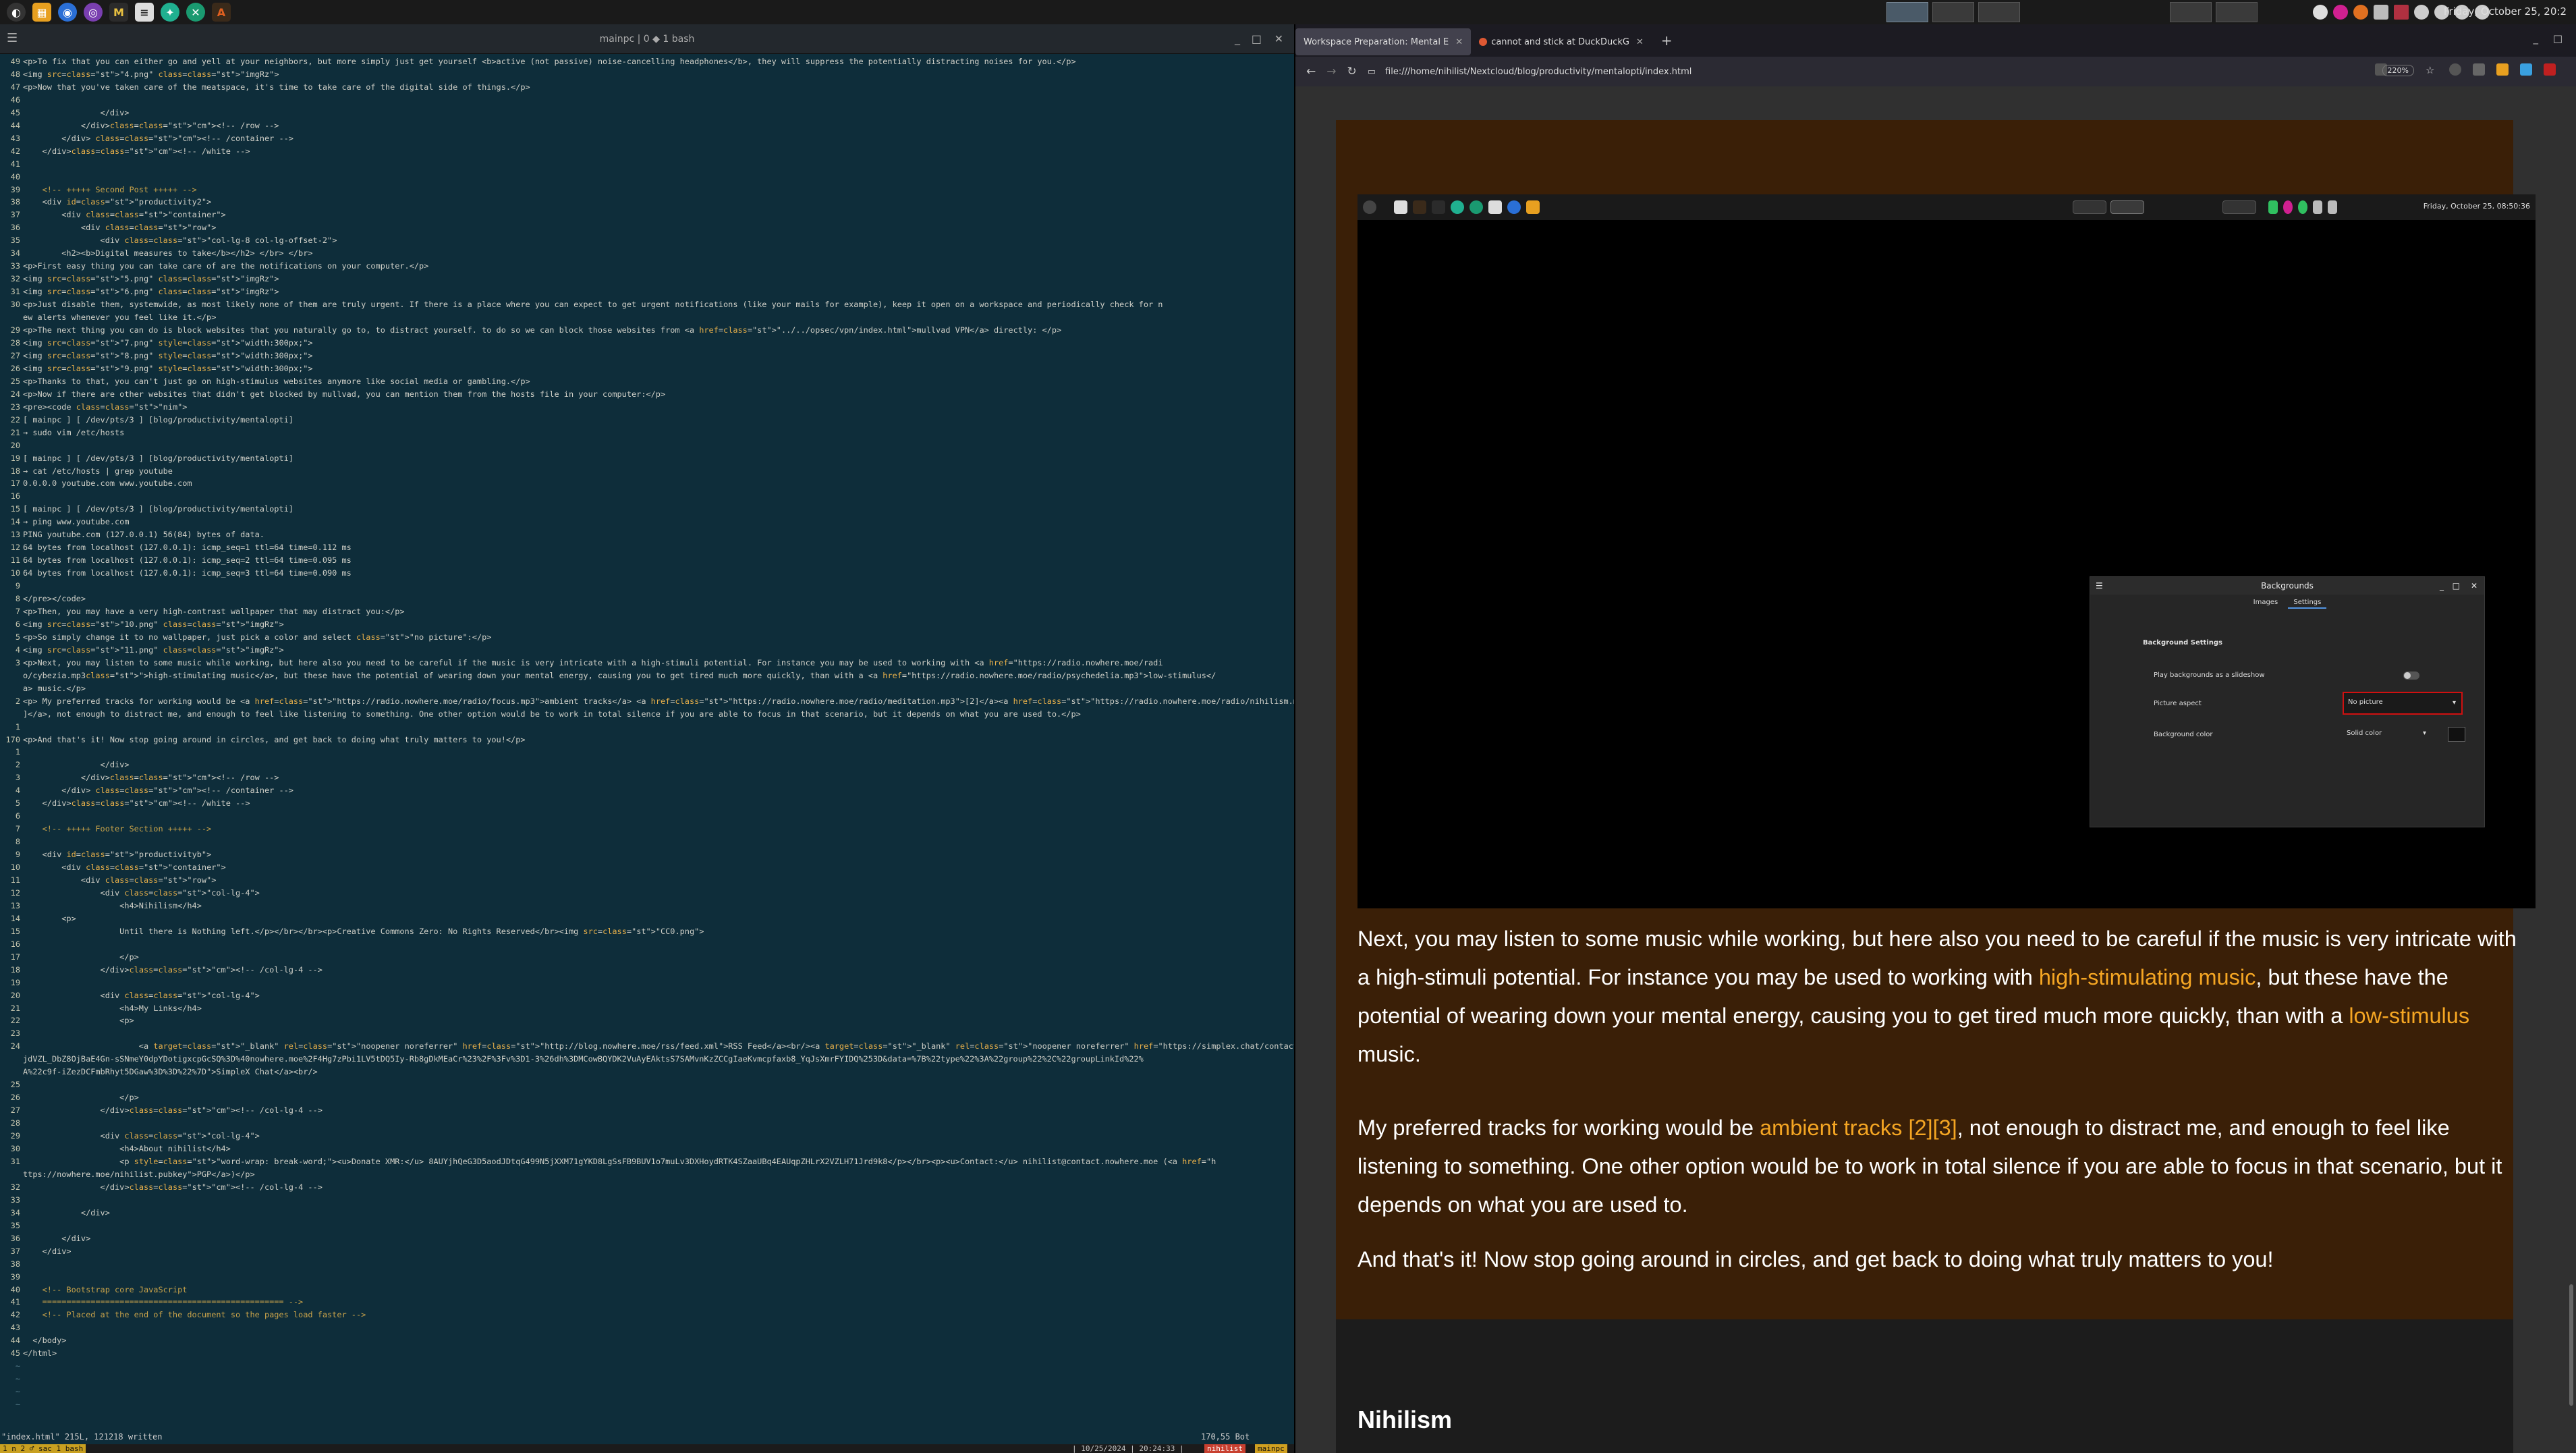 The image size is (2576, 1453). Describe the element at coordinates (1831, 1128) in the screenshot. I see `link-ambient-tracks: ambient tracks` at that location.